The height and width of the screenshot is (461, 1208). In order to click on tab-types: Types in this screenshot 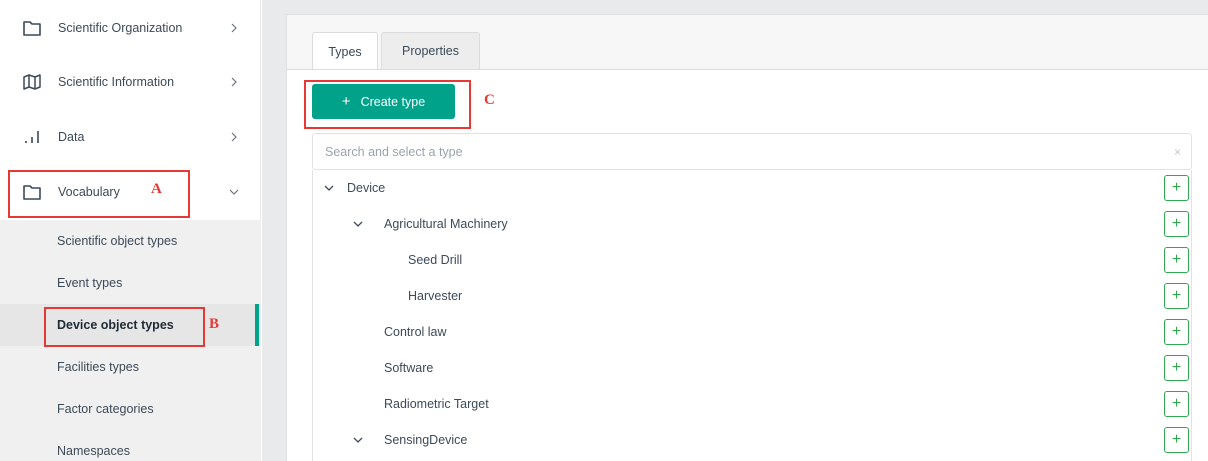, I will do `click(345, 51)`.